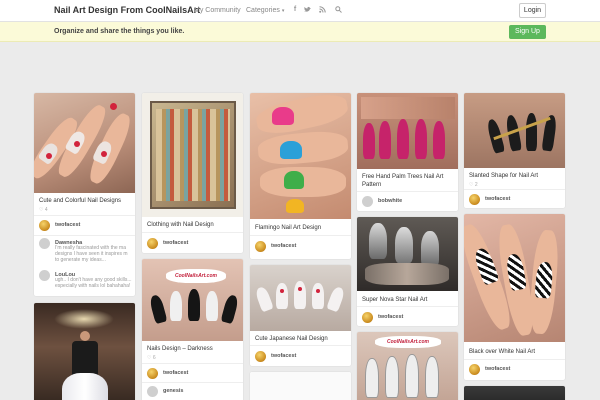 This screenshot has height=400, width=600. What do you see at coordinates (394, 300) in the screenshot?
I see `pin-title: Super Nova Star Nail Art` at bounding box center [394, 300].